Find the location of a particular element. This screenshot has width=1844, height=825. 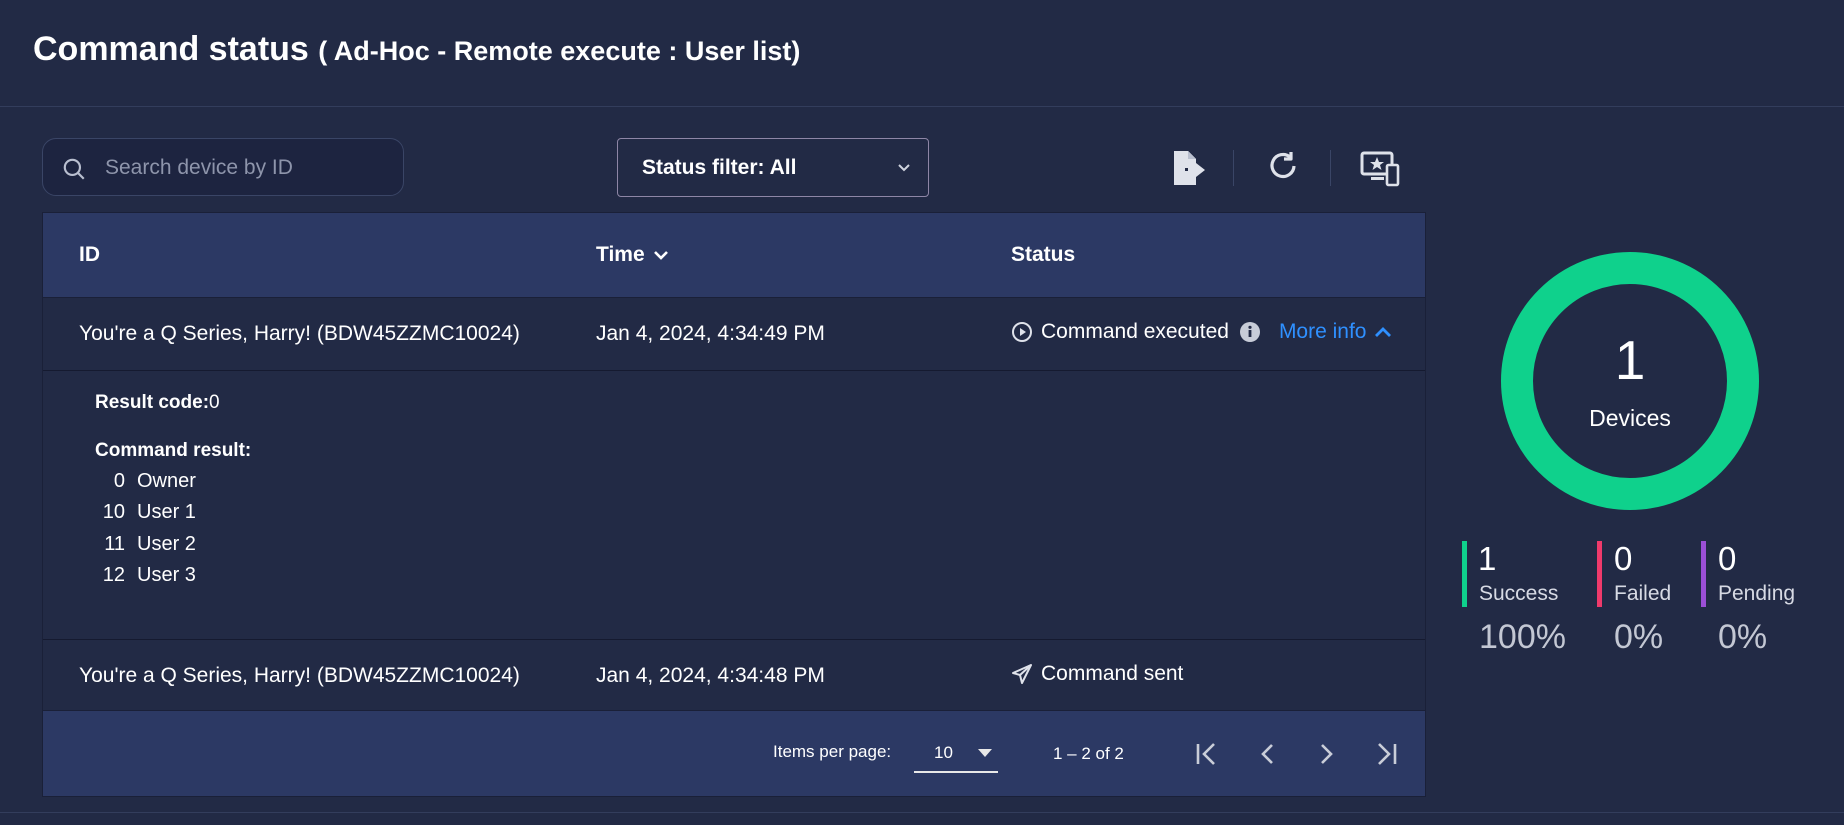

user-id: 11 is located at coordinates (114, 544).